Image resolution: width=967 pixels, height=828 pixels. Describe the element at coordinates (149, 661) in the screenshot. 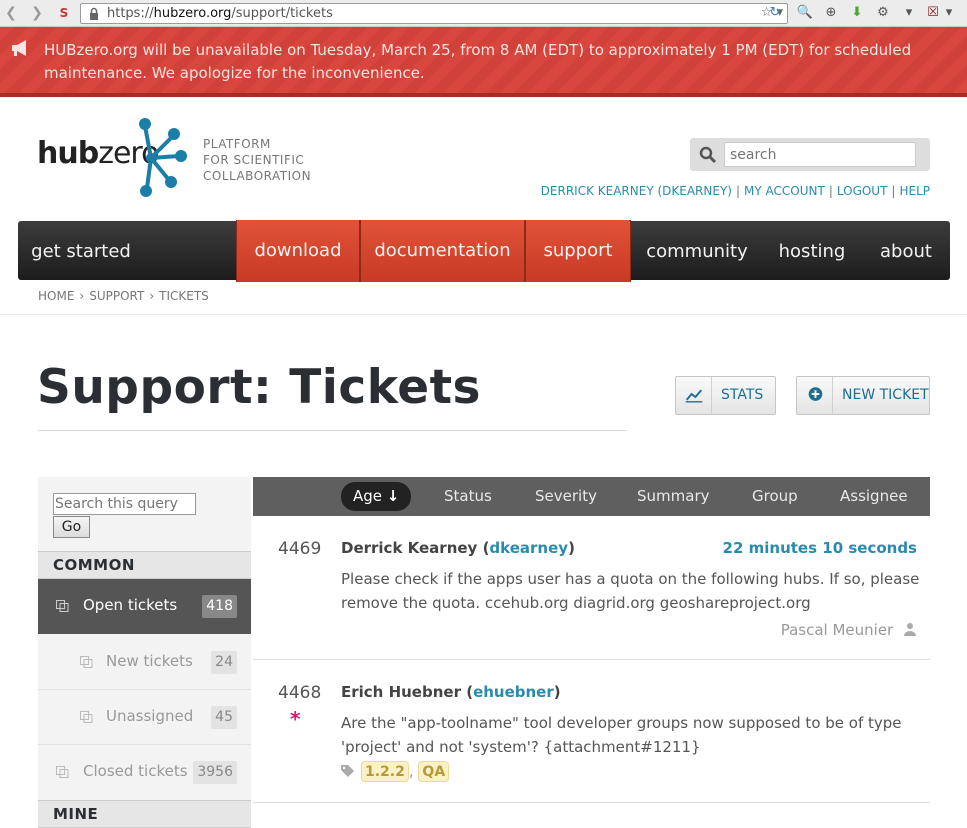

I see `query-label: New tickets` at that location.